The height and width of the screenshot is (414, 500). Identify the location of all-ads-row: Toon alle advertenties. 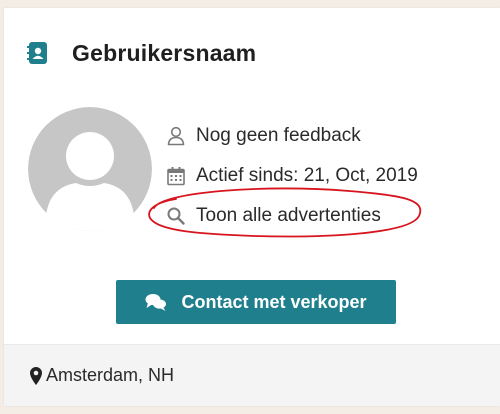
(292, 216).